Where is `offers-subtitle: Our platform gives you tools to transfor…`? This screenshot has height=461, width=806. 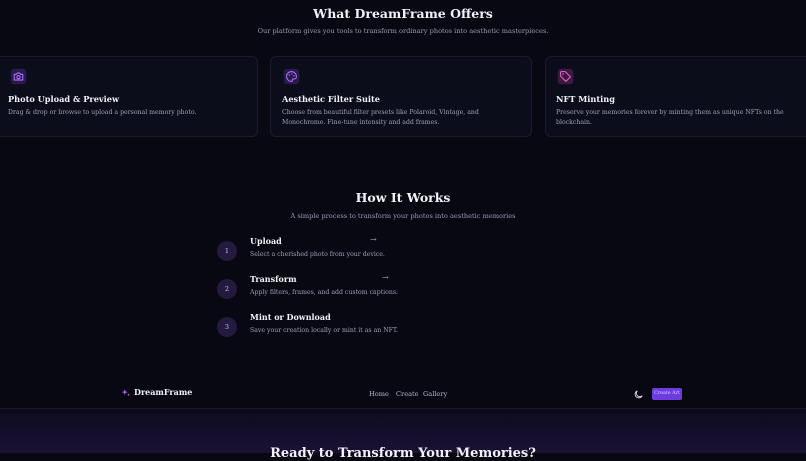
offers-subtitle: Our platform gives you tools to transfor… is located at coordinates (403, 31).